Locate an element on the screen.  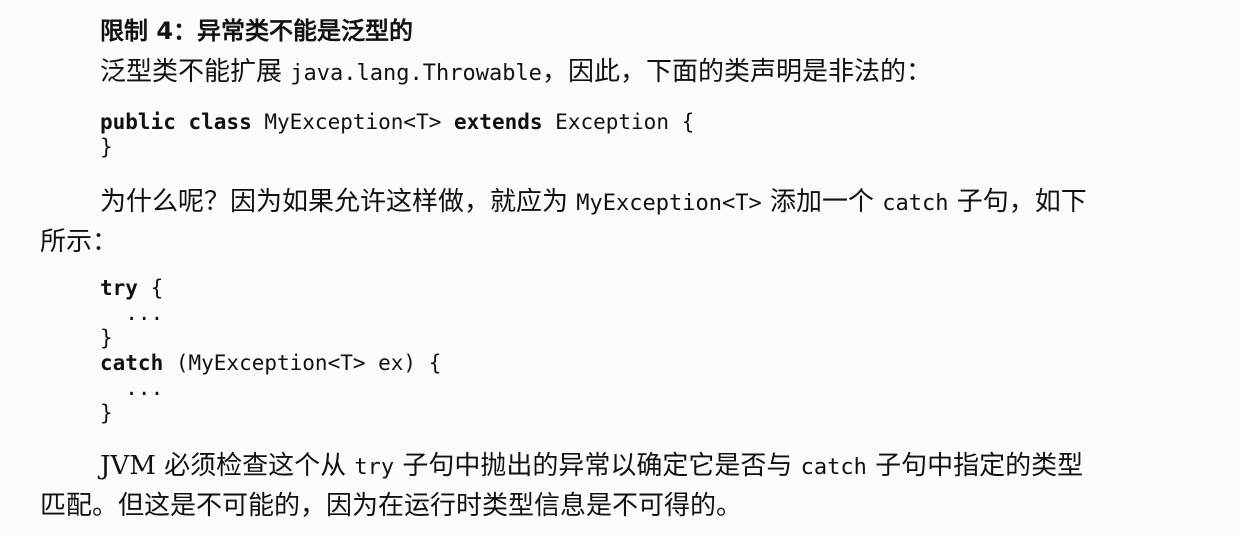
paragraph-text: 子句中抛出的异常以确定它是否与 is located at coordinates (597, 466).